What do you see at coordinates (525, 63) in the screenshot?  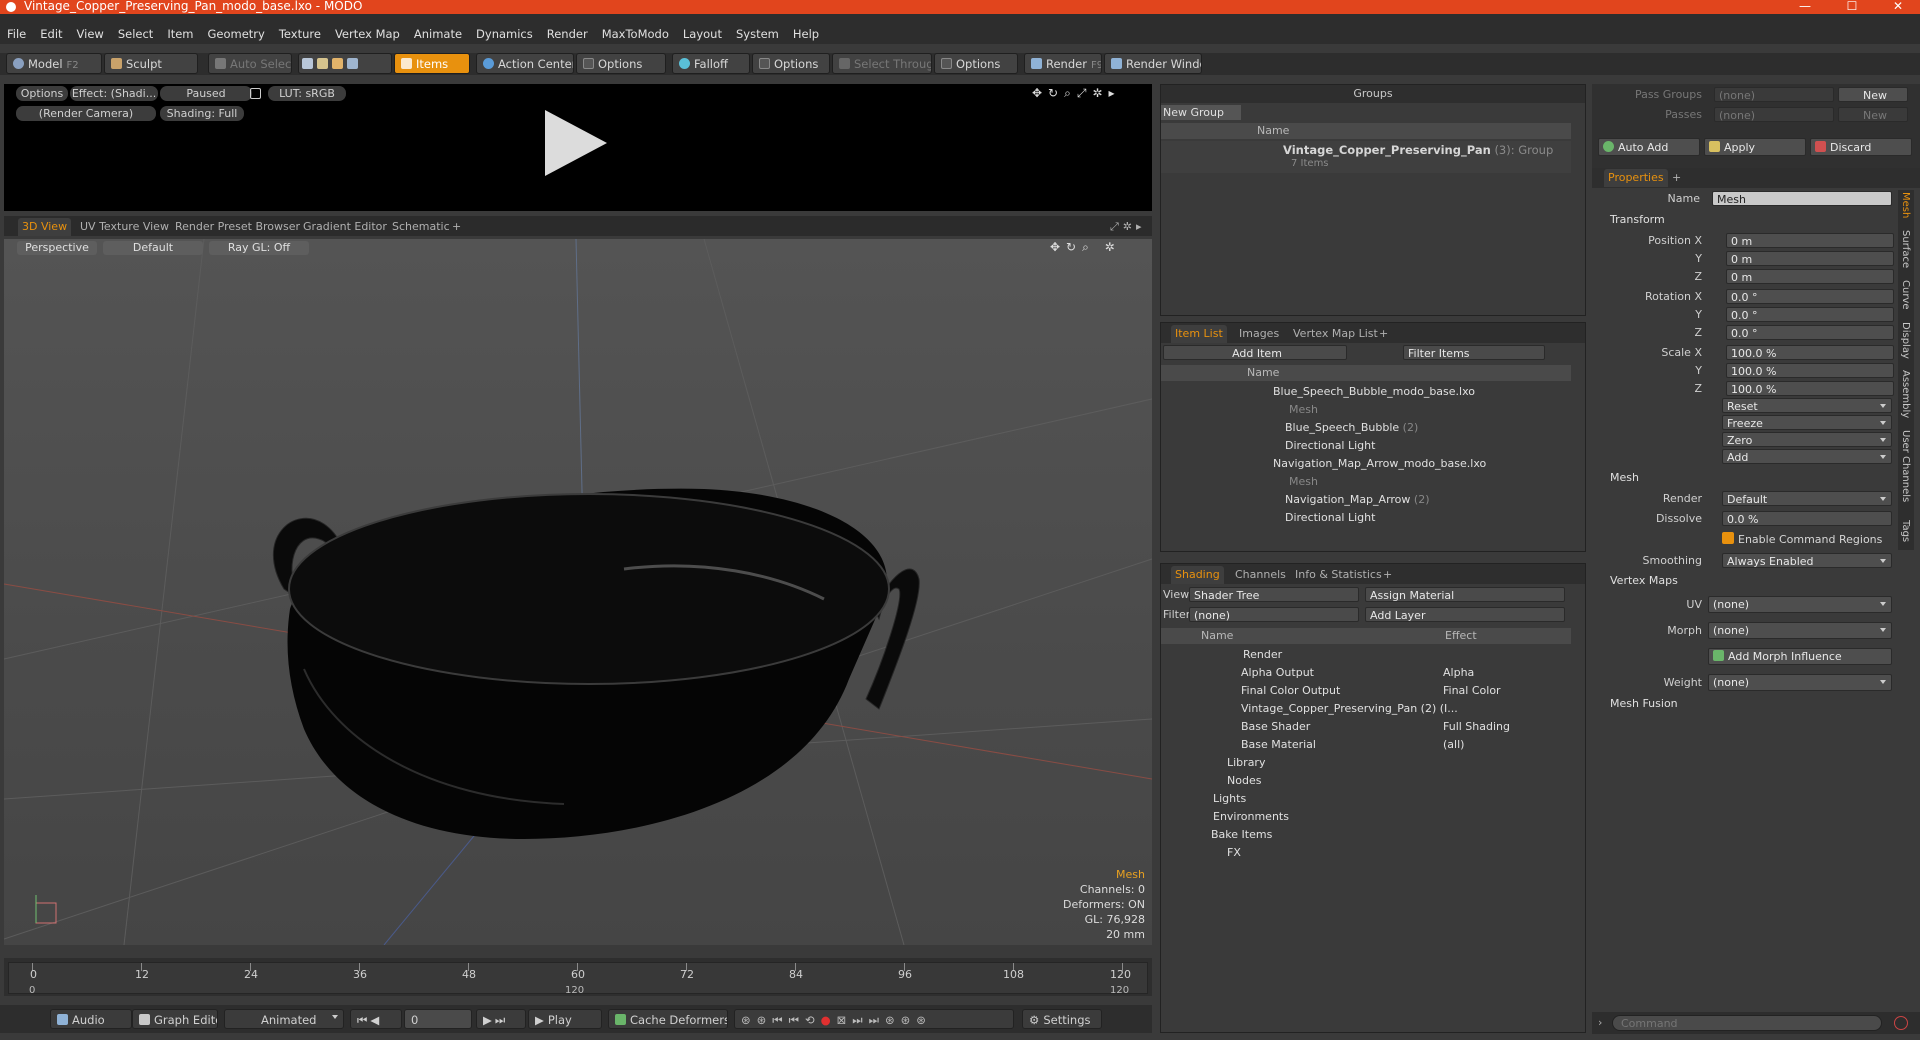 I see `action-center-button: Action Center` at bounding box center [525, 63].